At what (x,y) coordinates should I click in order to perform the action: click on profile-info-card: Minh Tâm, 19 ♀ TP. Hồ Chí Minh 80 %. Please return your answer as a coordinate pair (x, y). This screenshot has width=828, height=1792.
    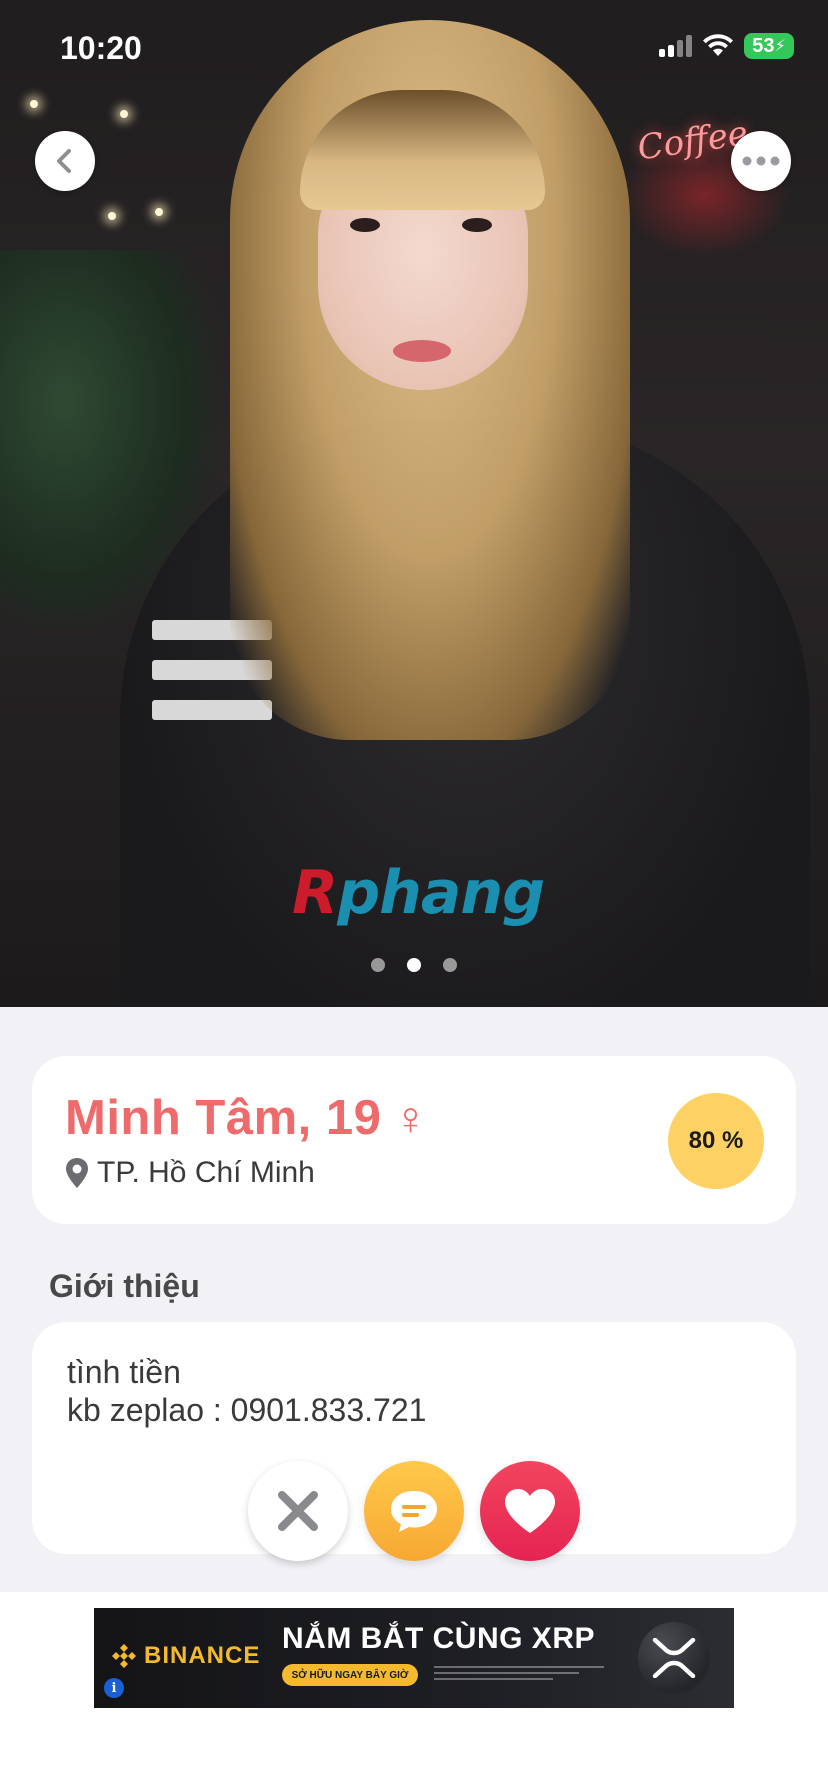
    Looking at the image, I should click on (414, 1140).